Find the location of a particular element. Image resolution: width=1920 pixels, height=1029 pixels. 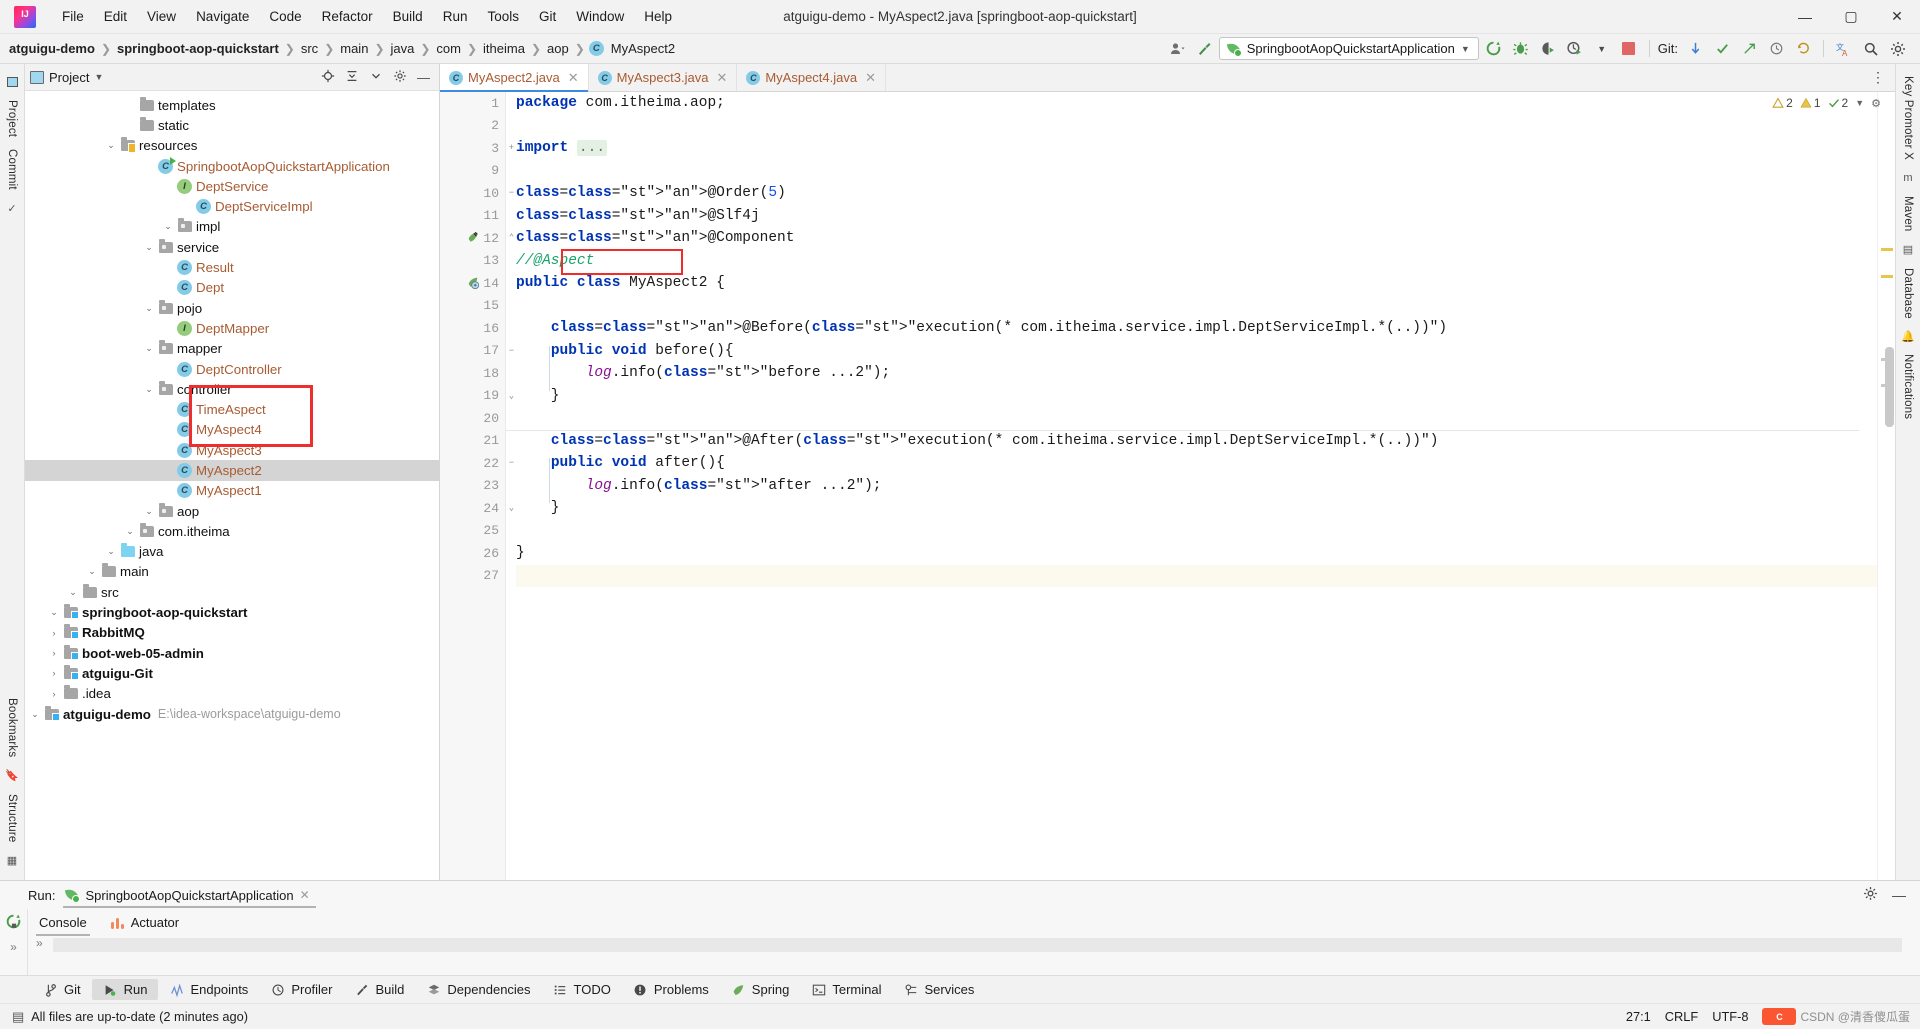

menu-file: File is located at coordinates (73, 16).